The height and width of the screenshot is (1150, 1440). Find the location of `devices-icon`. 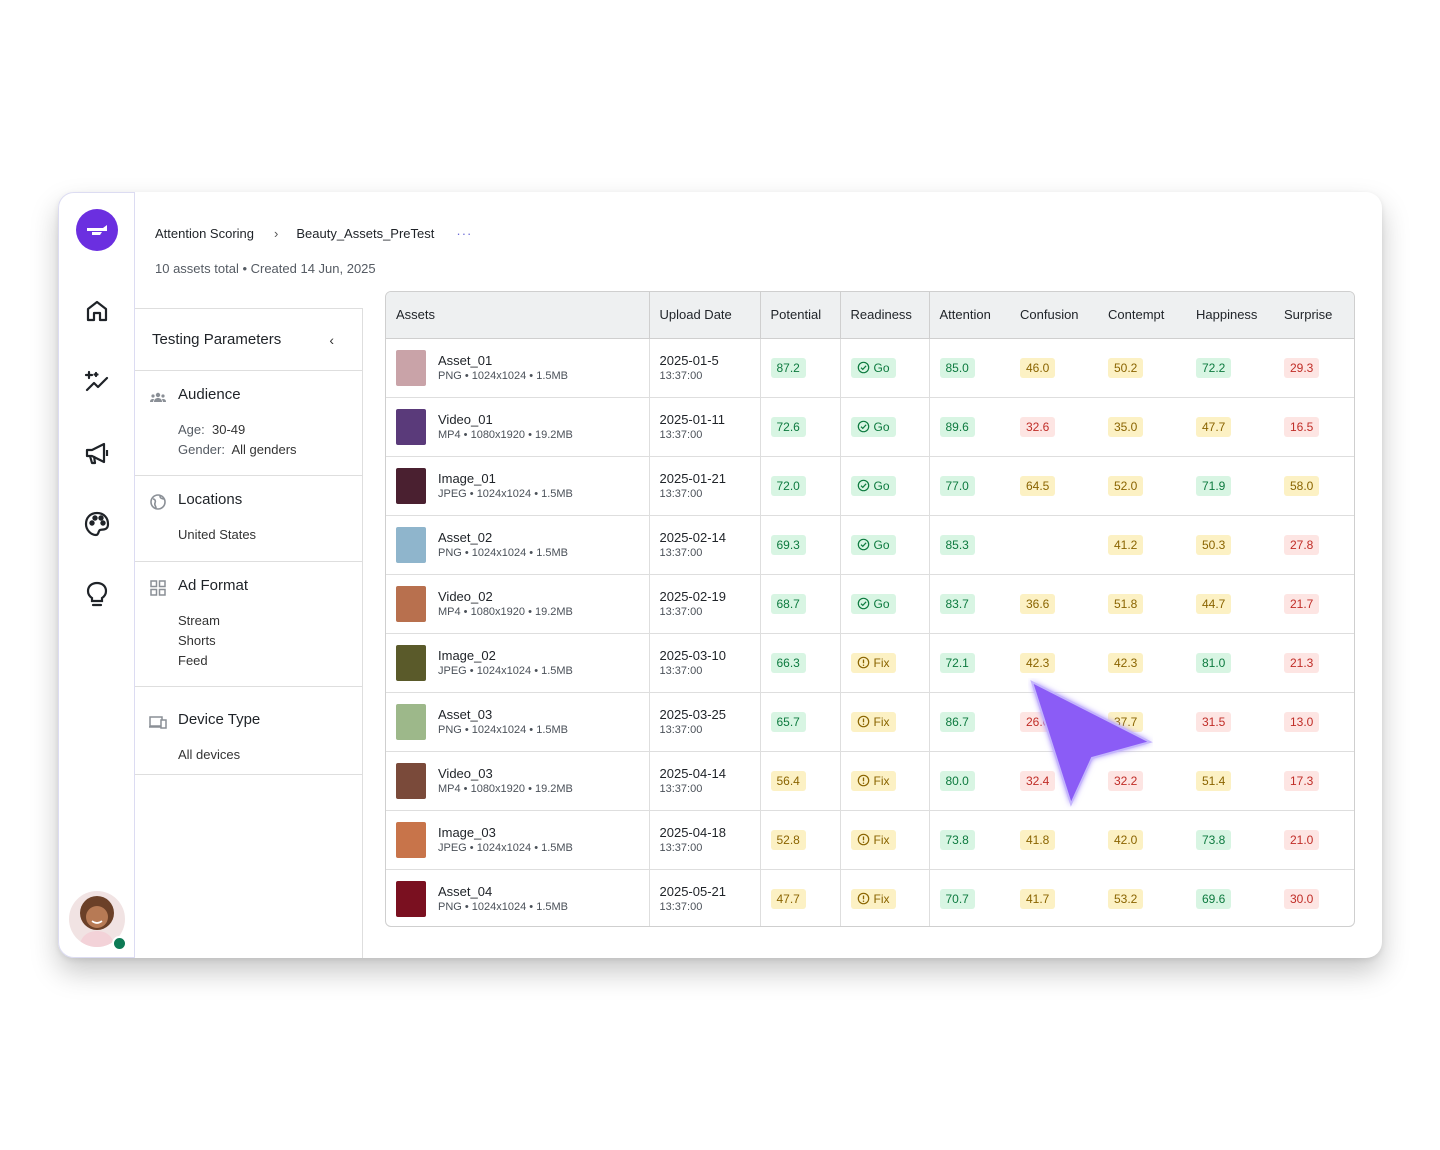

devices-icon is located at coordinates (158, 722).